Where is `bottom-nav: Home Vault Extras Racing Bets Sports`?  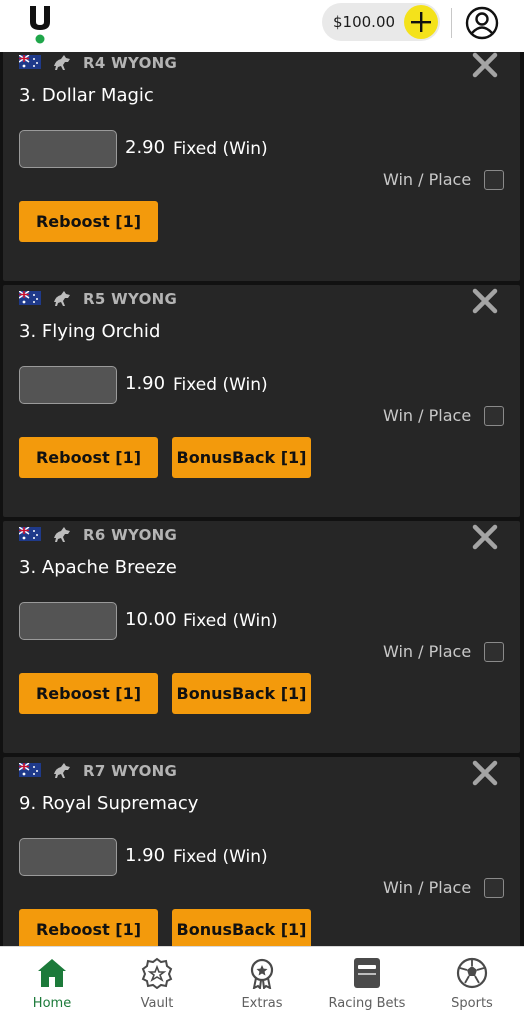
bottom-nav: Home Vault Extras Racing Bets Sports is located at coordinates (262, 985).